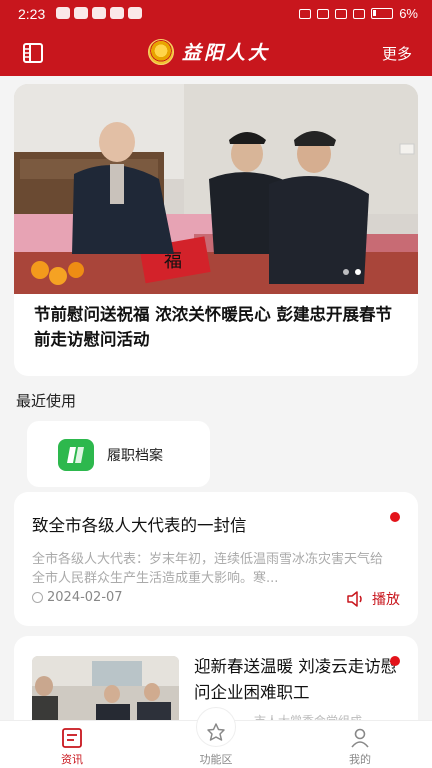 This screenshot has height=768, width=432. Describe the element at coordinates (72, 759) in the screenshot. I see `nav-tab-label: 资讯` at that location.